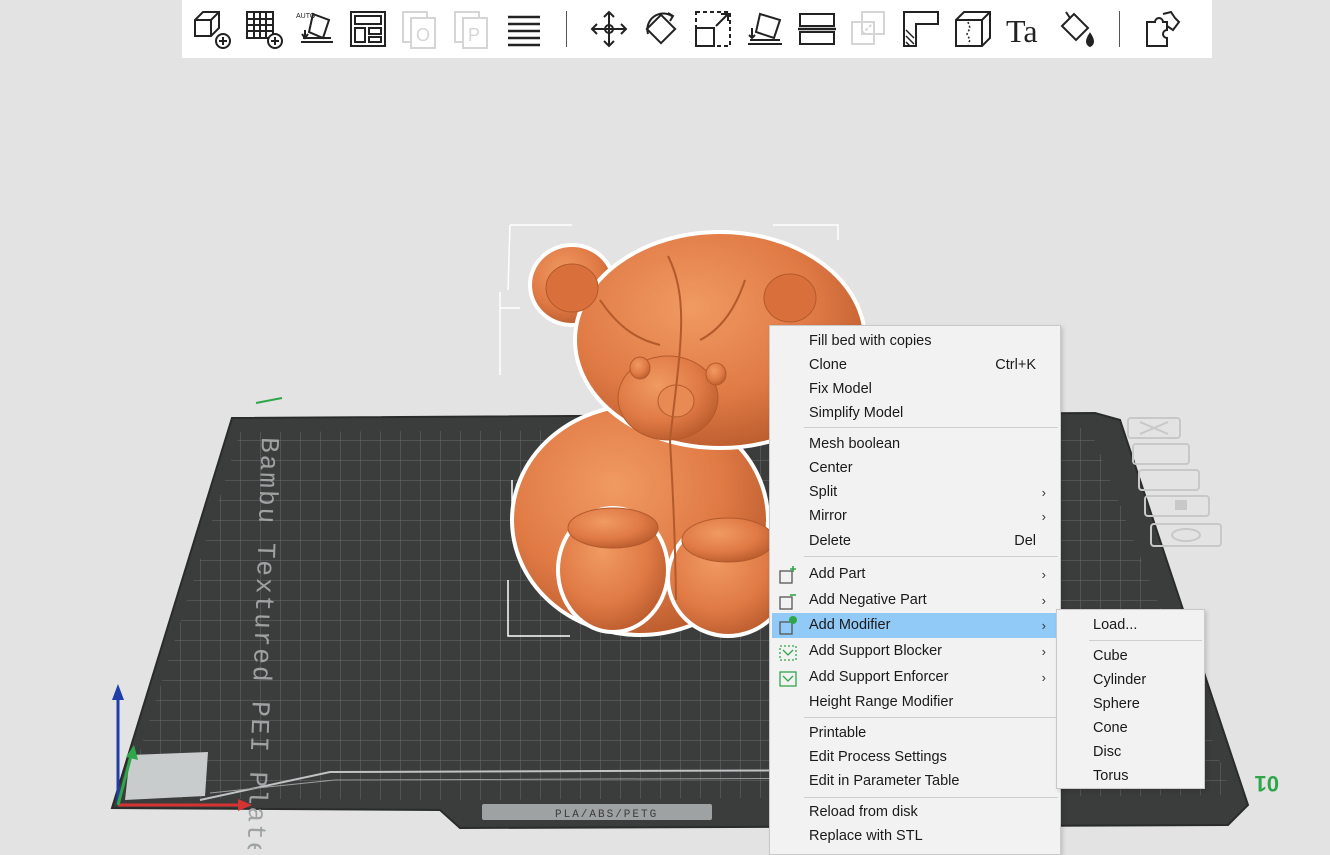  What do you see at coordinates (474, 35) in the screenshot?
I see `svg-text: P` at bounding box center [474, 35].